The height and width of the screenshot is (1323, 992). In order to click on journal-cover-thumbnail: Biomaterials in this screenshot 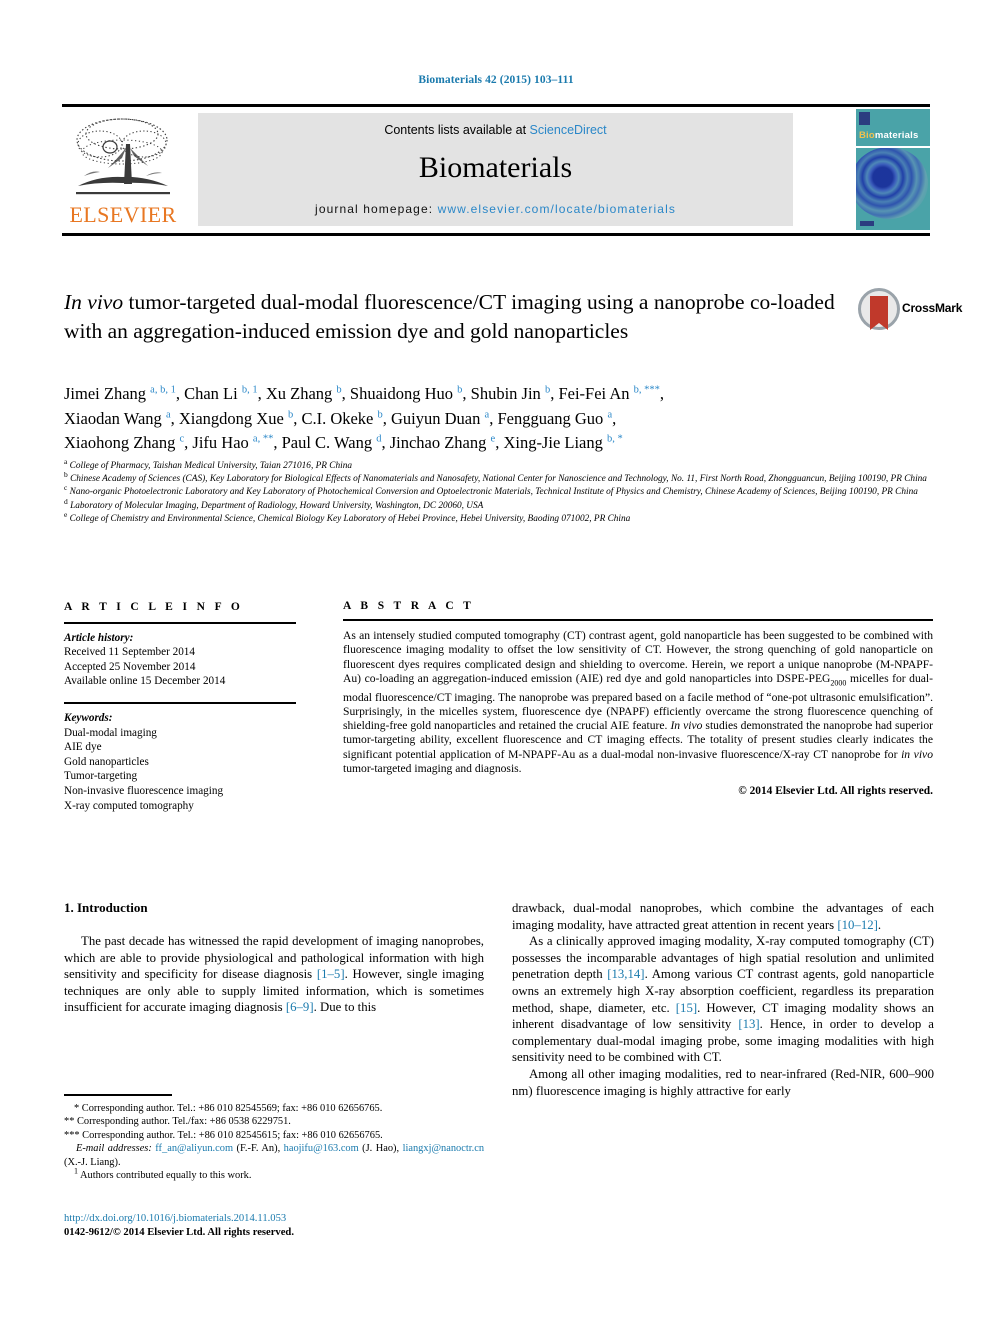, I will do `click(893, 169)`.